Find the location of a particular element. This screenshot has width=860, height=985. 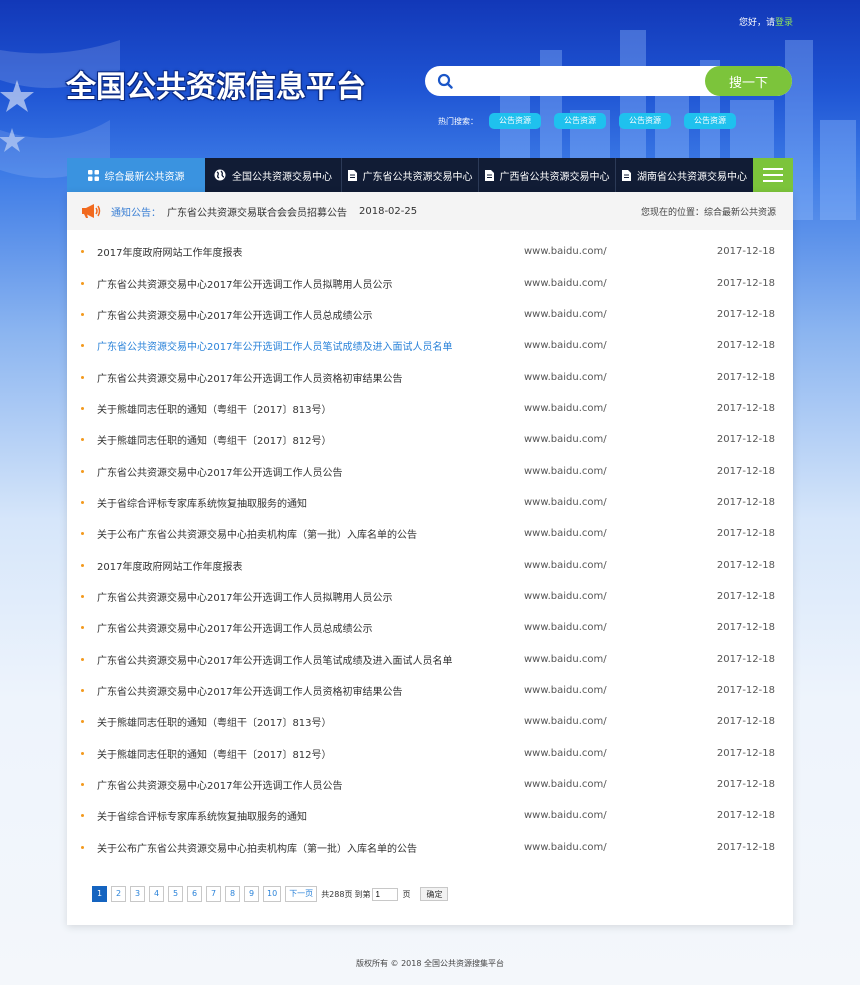

page-button: 1 is located at coordinates (99, 894).